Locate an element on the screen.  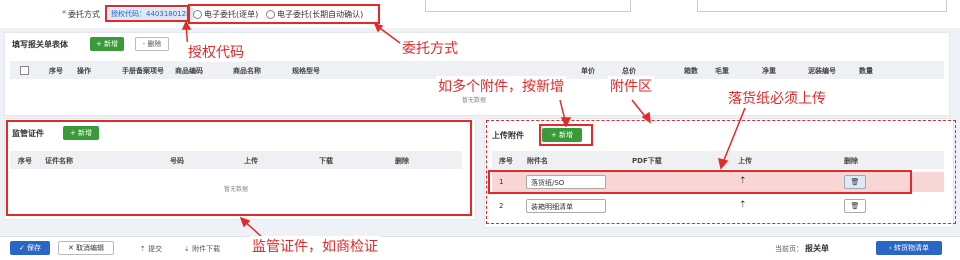
save-button: ✓ 保存 is located at coordinates (30, 248).